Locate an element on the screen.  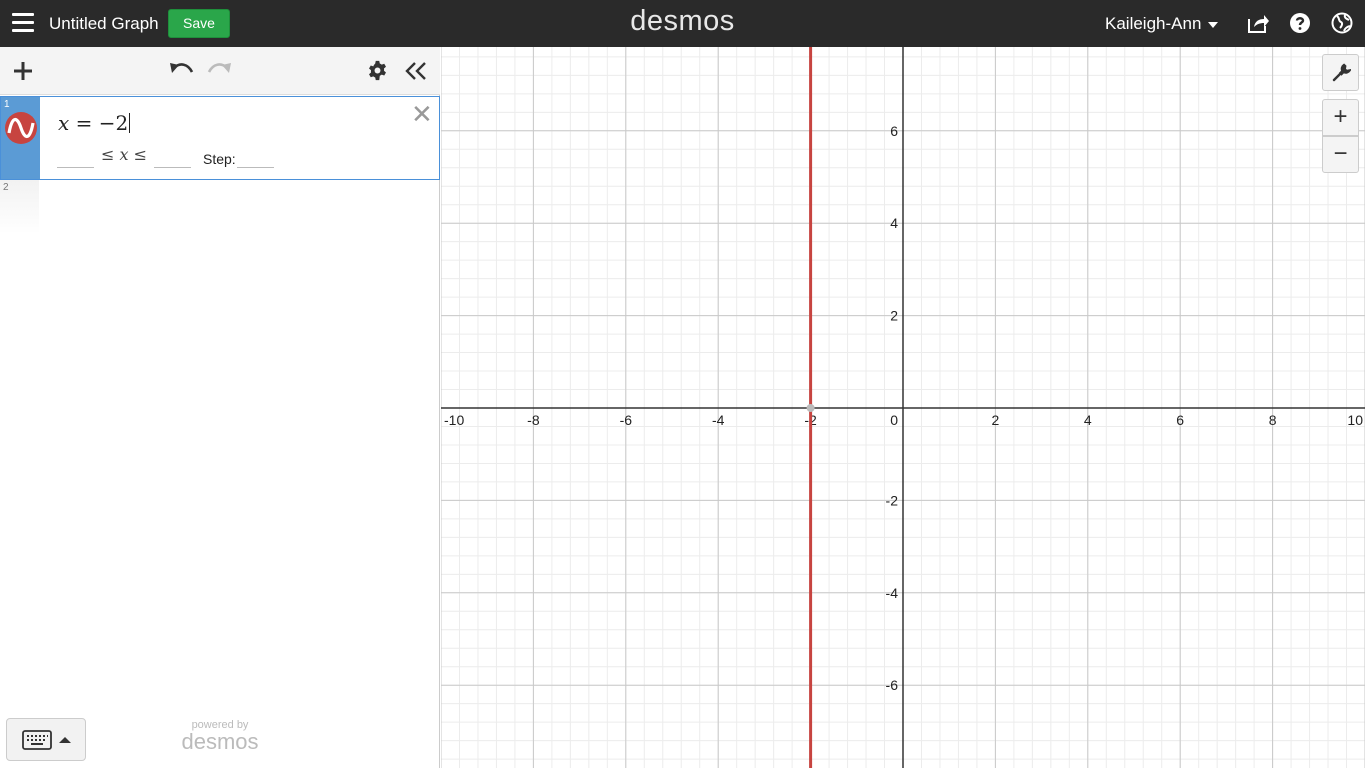
y-tick-label: 2 is located at coordinates (894, 316).